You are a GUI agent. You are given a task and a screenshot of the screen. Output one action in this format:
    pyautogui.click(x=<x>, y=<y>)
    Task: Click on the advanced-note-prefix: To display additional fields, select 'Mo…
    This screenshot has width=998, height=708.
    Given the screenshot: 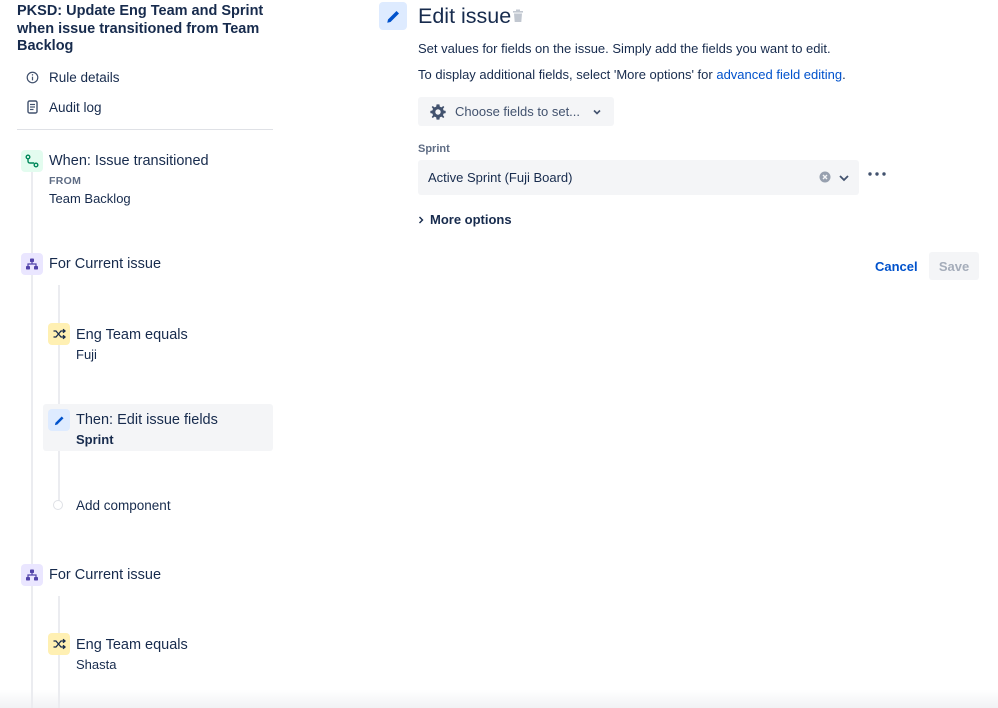 What is the action you would take?
    pyautogui.click(x=567, y=74)
    